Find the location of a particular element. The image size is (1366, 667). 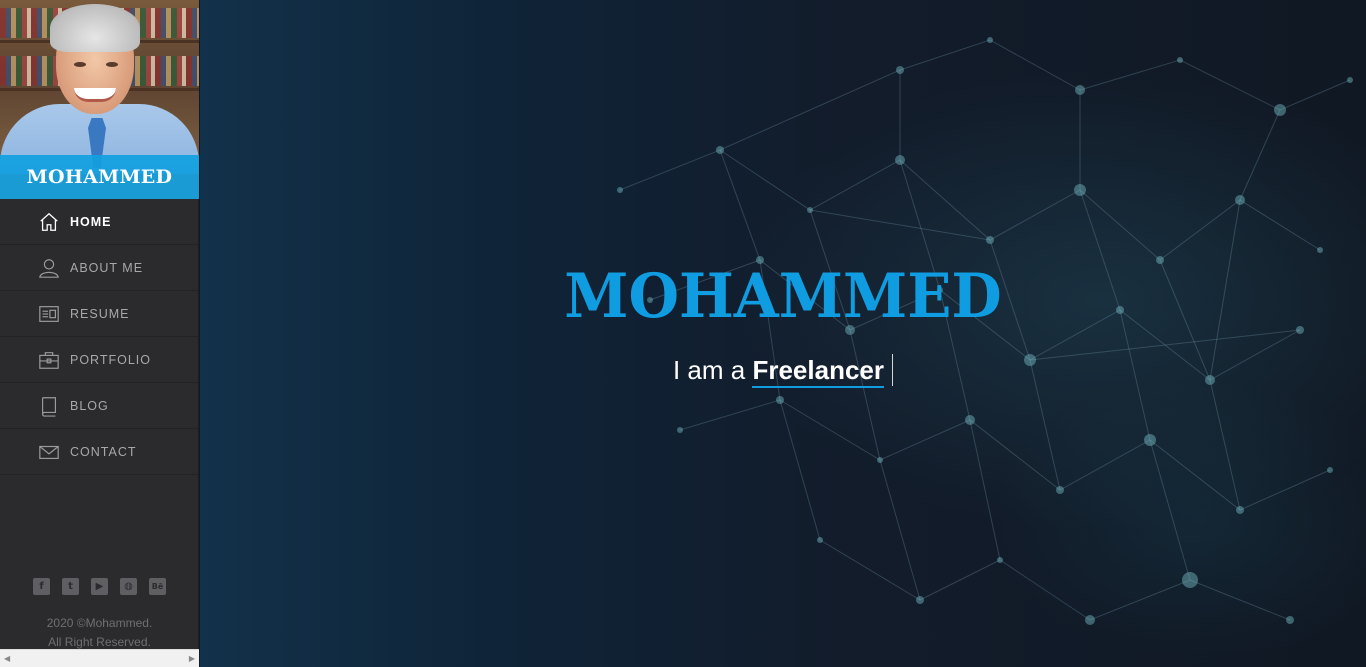

facebook-icon: f is located at coordinates (41, 586).